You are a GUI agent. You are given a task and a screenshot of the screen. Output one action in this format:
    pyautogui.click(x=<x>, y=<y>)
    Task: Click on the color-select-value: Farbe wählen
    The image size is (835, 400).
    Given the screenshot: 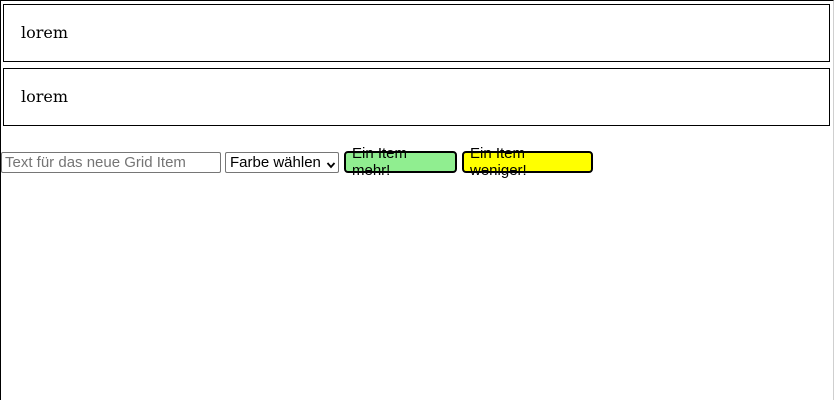 What is the action you would take?
    pyautogui.click(x=275, y=162)
    